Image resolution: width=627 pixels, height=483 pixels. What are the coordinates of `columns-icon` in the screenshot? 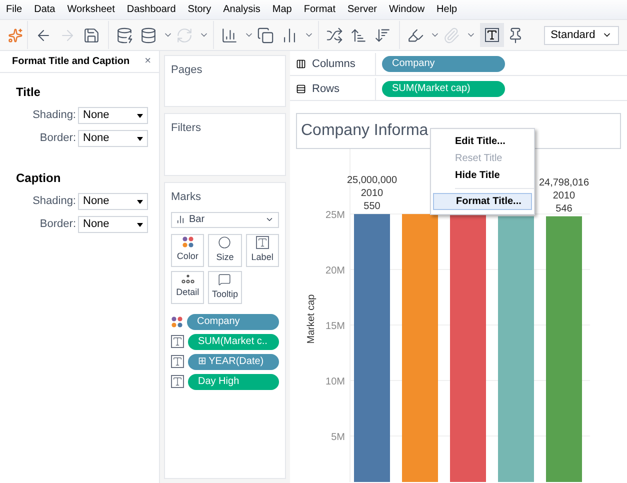 It's located at (301, 64).